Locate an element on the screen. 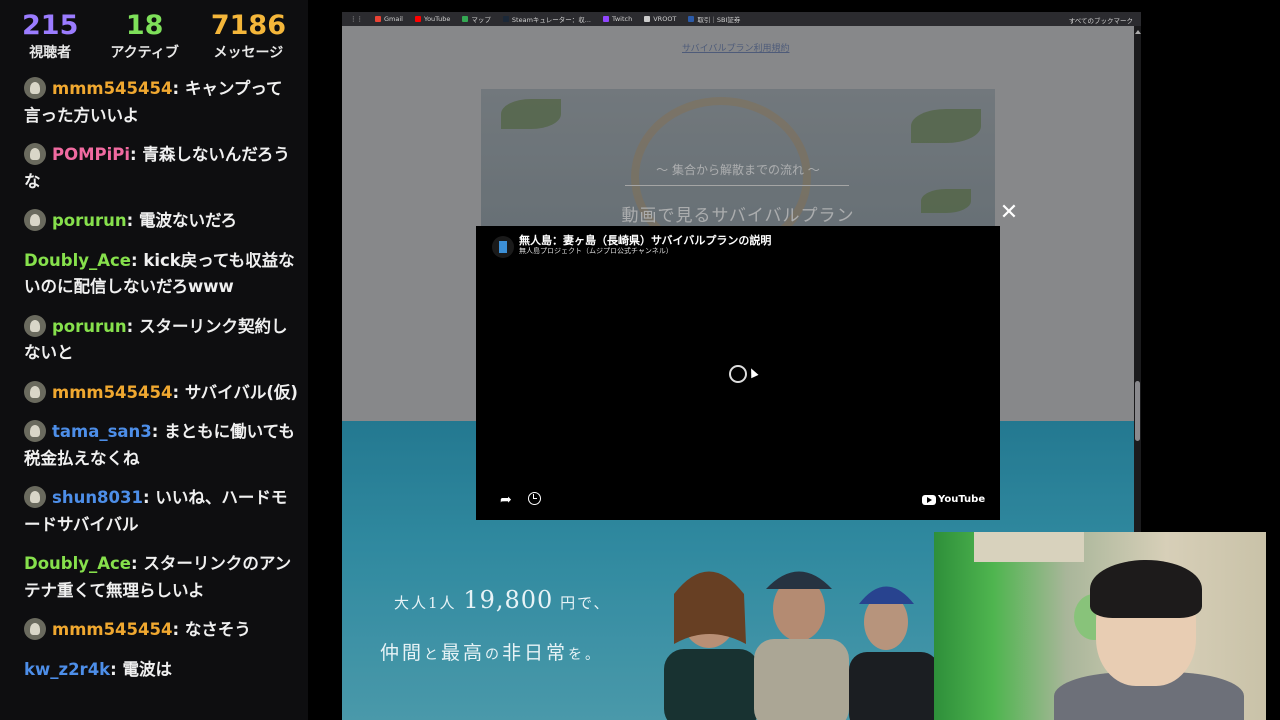  chat-stats: 215 視聴者 18 アクティブ 7186 メッセージ is located at coordinates (154, 37).